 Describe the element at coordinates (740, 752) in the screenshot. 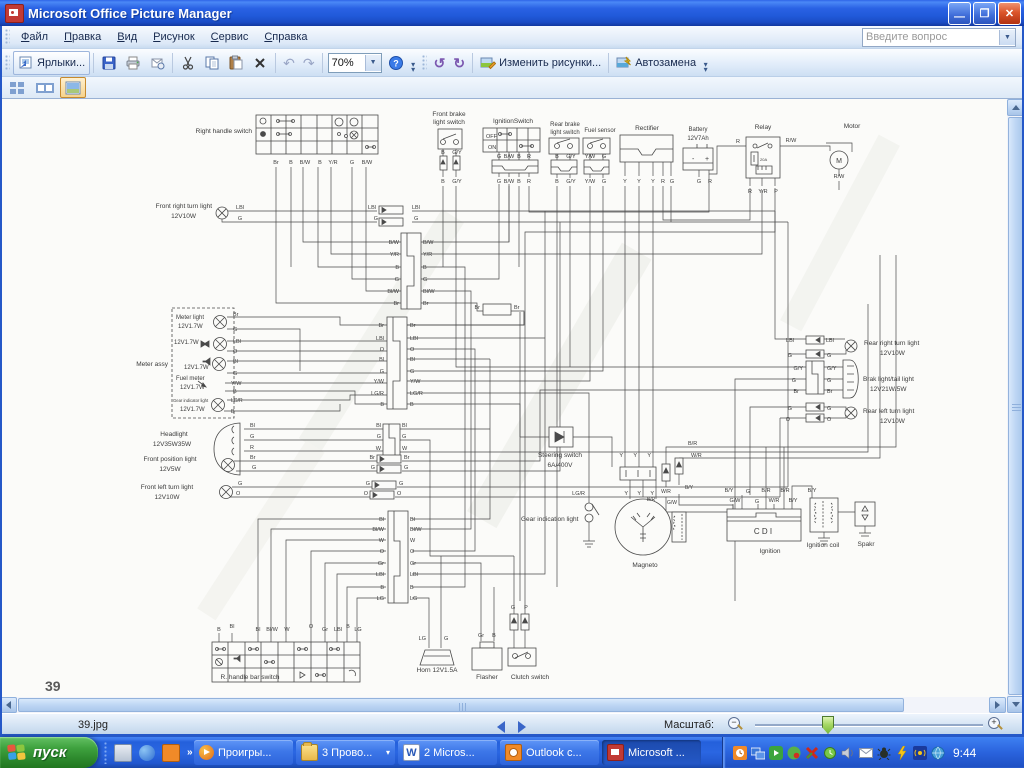

I see `tray-clock-icon` at that location.